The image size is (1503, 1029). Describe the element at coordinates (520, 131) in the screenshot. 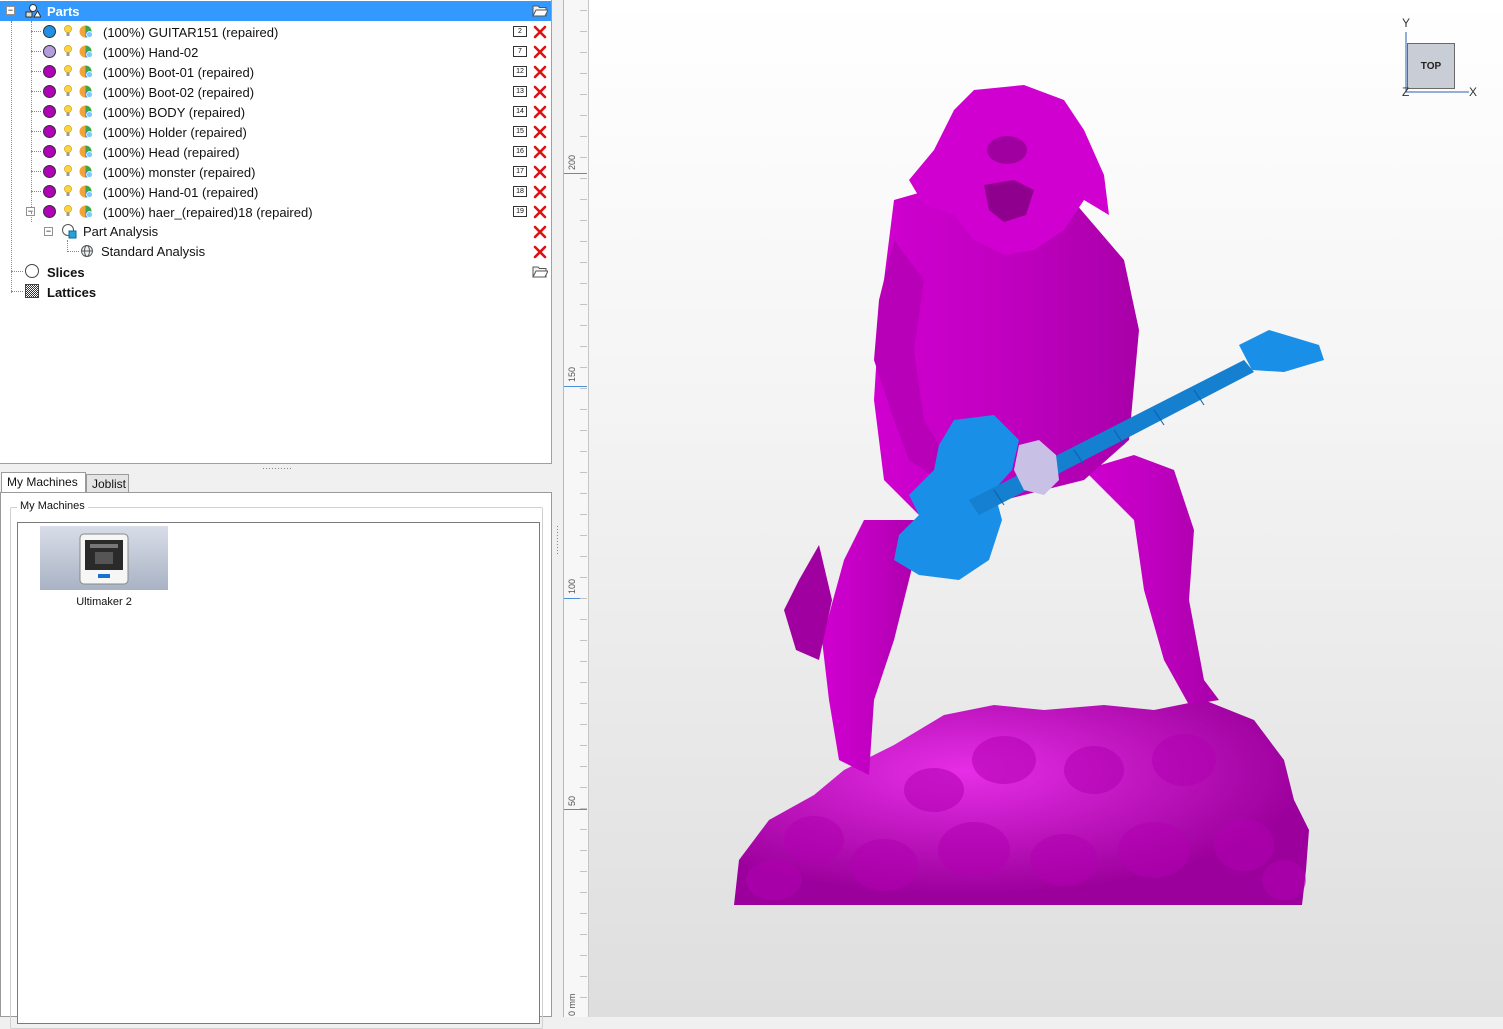

I see `part-number-badge: 15` at that location.